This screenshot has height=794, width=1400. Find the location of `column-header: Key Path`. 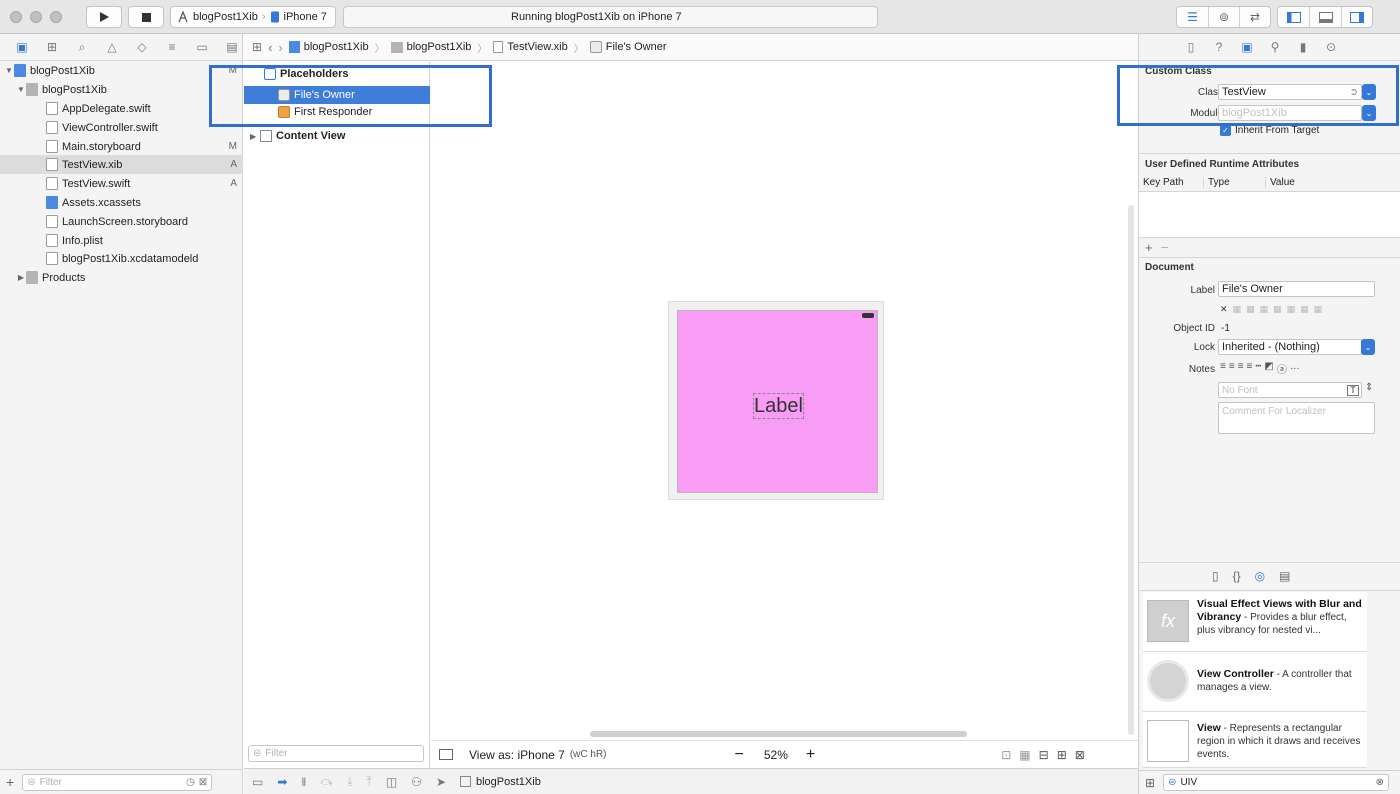

column-header: Key Path is located at coordinates (1171, 182).